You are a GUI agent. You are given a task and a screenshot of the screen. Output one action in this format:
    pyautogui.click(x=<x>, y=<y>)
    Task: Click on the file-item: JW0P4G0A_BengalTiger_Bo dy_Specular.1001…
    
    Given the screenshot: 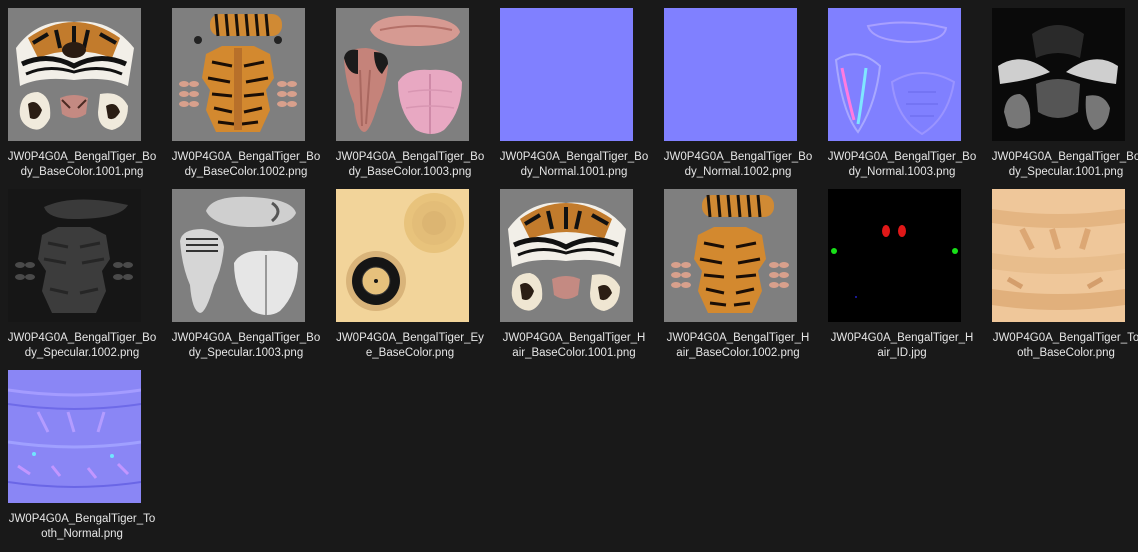 What is the action you would take?
    pyautogui.click(x=1061, y=90)
    